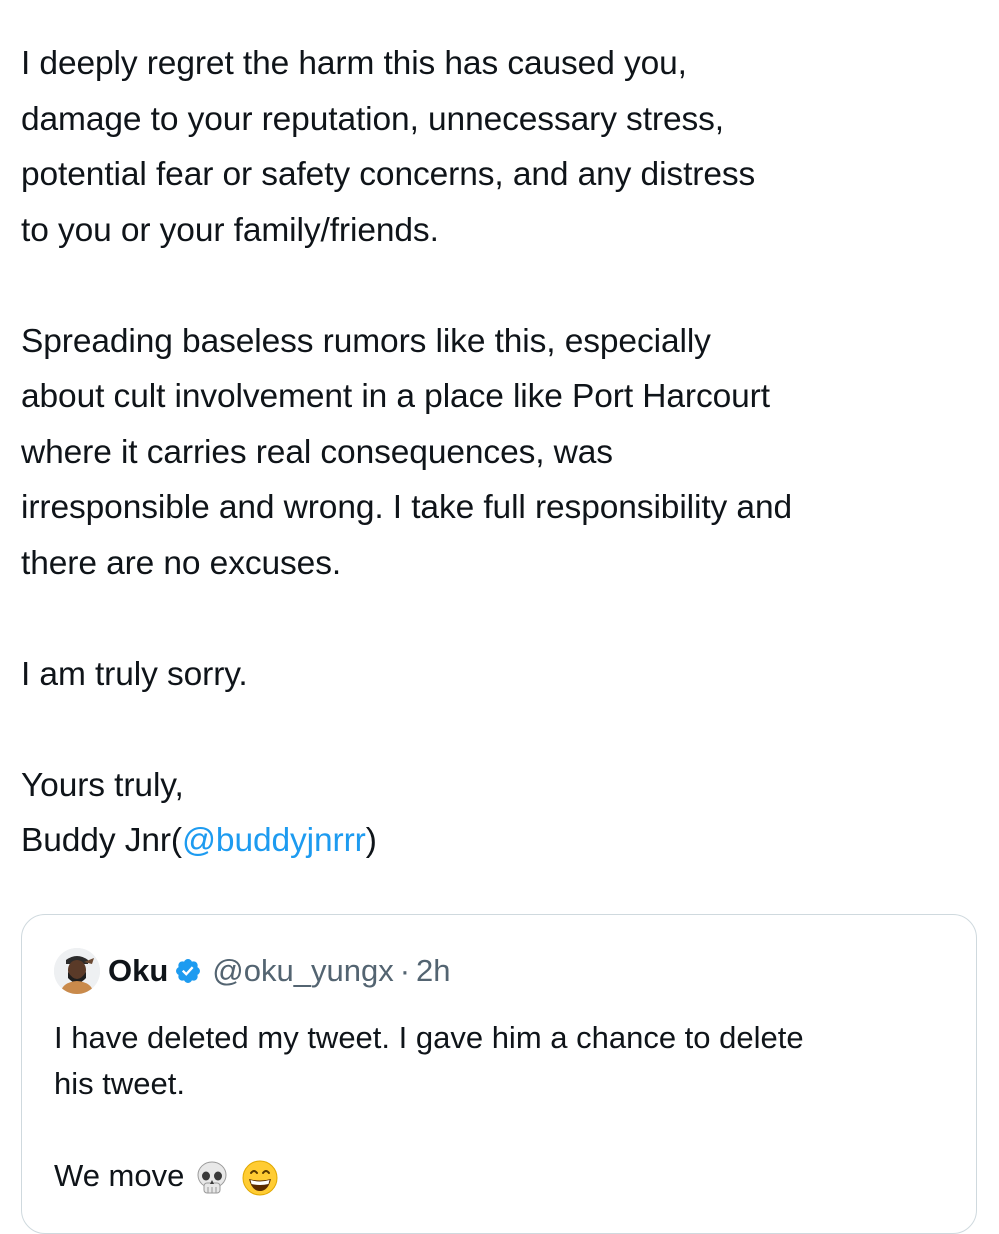 The width and height of the screenshot is (999, 1234). What do you see at coordinates (138, 971) in the screenshot?
I see `quoted-author-name: Oku` at bounding box center [138, 971].